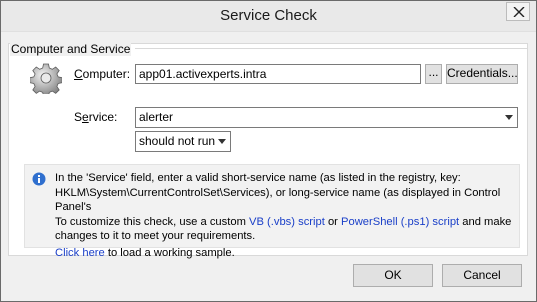 This screenshot has width=537, height=302. I want to click on condition-select: should not run, so click(183, 141).